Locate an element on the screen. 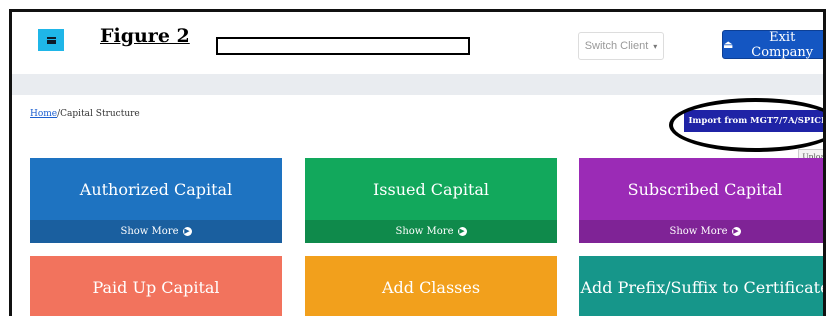  card-title: Subscribed Capital is located at coordinates (701, 189).